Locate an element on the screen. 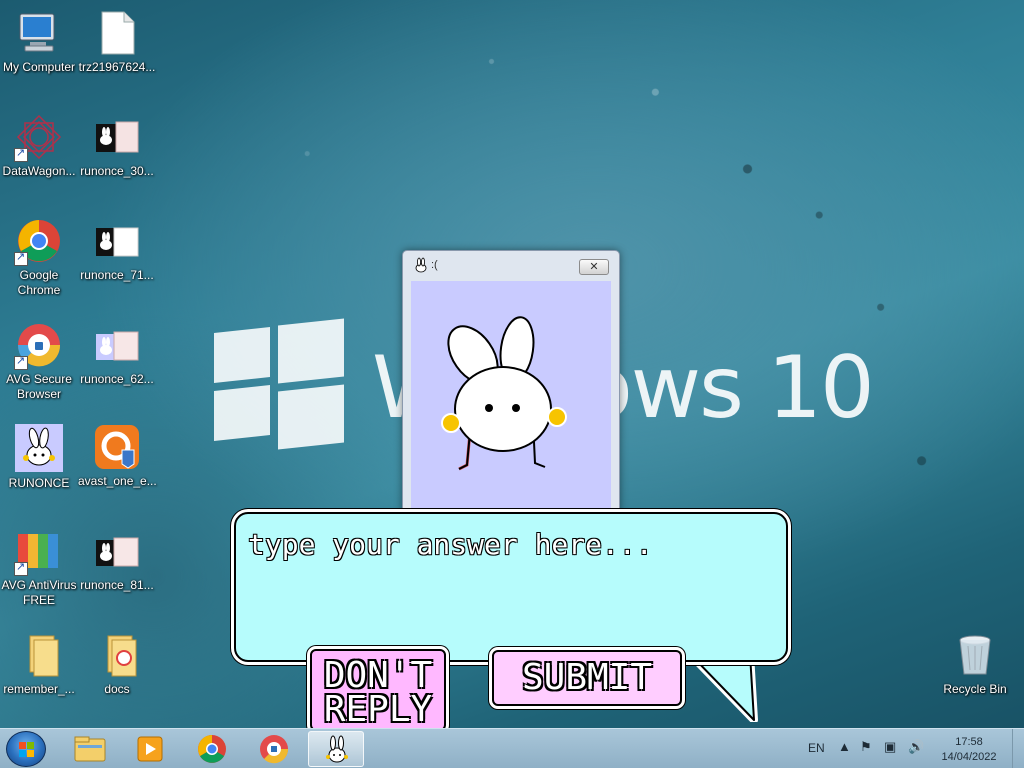 The width and height of the screenshot is (1024, 768). desktop-icon-recycle-bin: Recycle Bin is located at coordinates (975, 664).